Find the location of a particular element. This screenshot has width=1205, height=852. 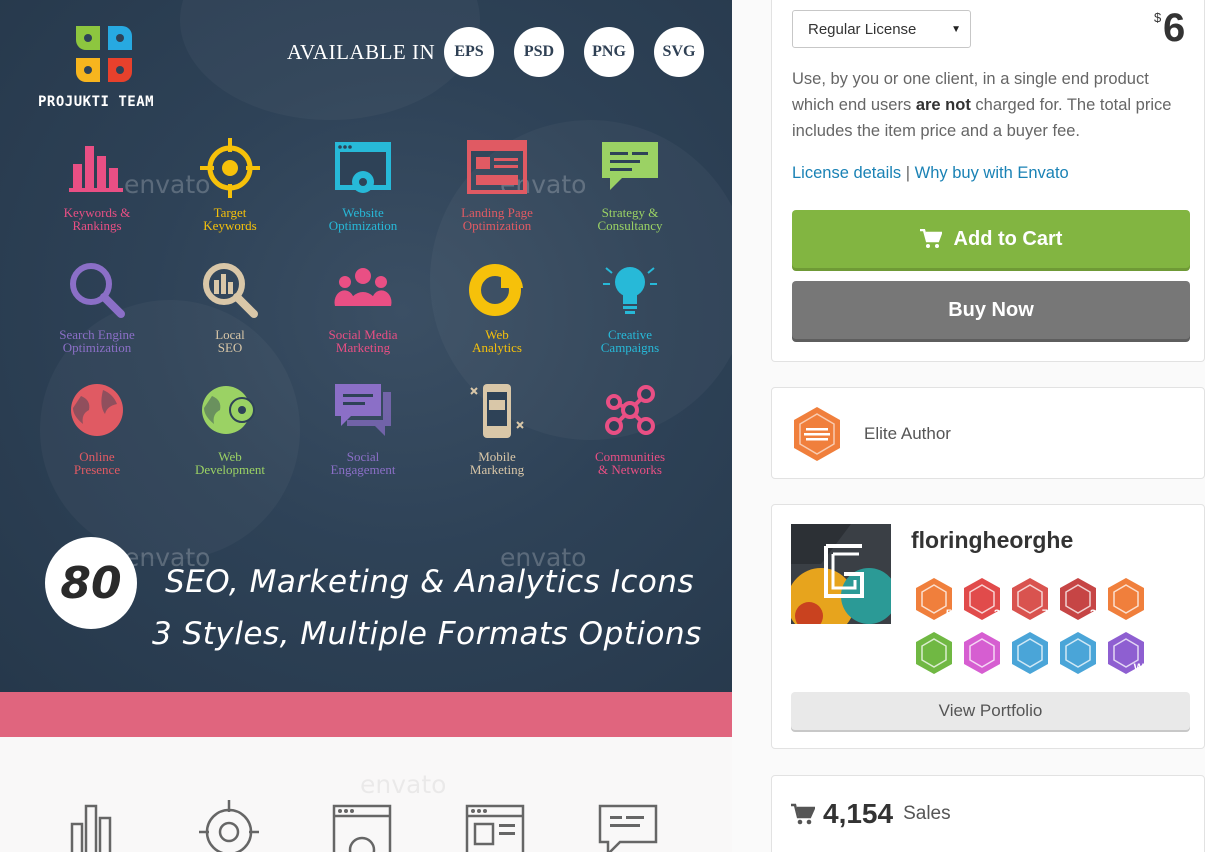

badge-count: 7 is located at coordinates (1044, 614).